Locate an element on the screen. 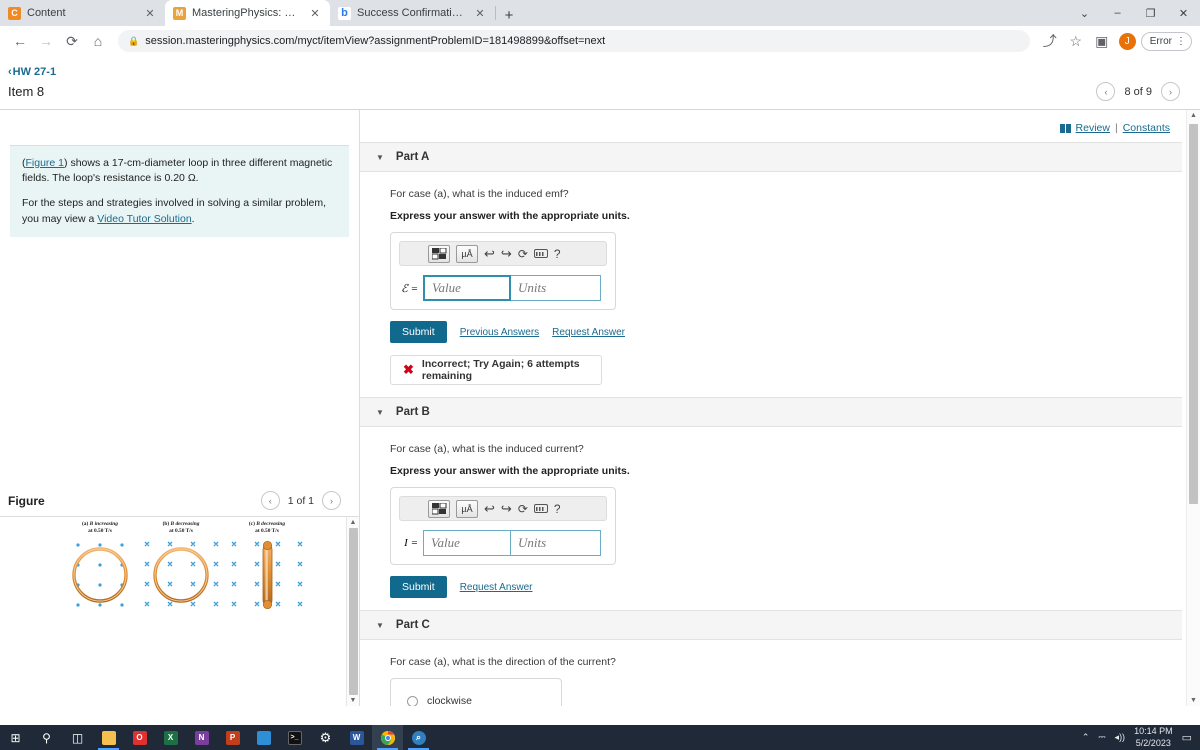 This screenshot has height=750, width=1200. part-b-value-input: Value is located at coordinates (467, 543).